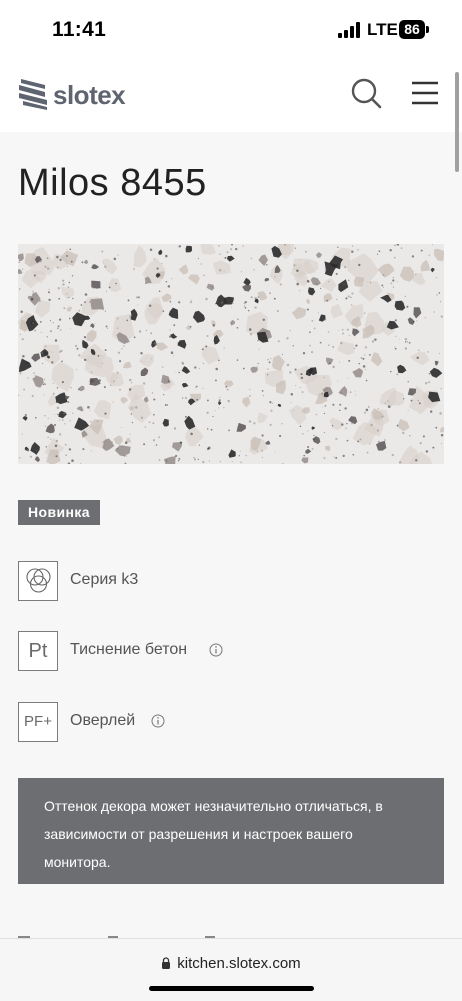  What do you see at coordinates (168, 581) in the screenshot?
I see `feature-series: Серия k3` at bounding box center [168, 581].